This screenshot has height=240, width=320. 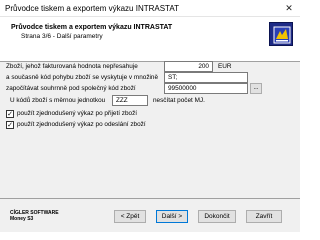 I want to click on checkbox-arrival-box: ✓, so click(x=10, y=114).